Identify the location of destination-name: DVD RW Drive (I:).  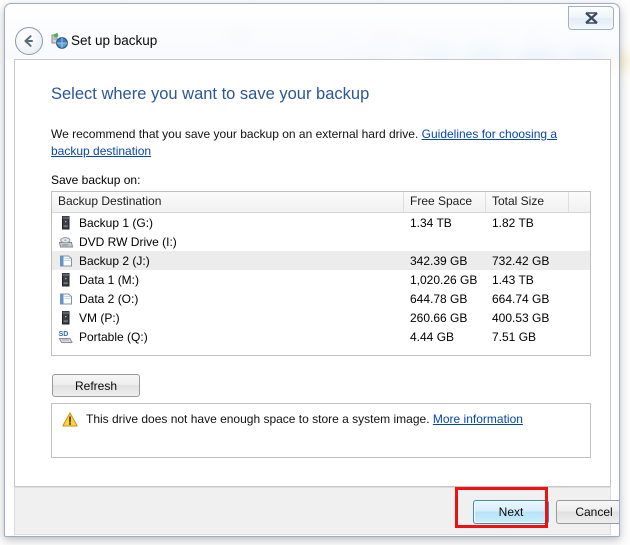
(128, 241).